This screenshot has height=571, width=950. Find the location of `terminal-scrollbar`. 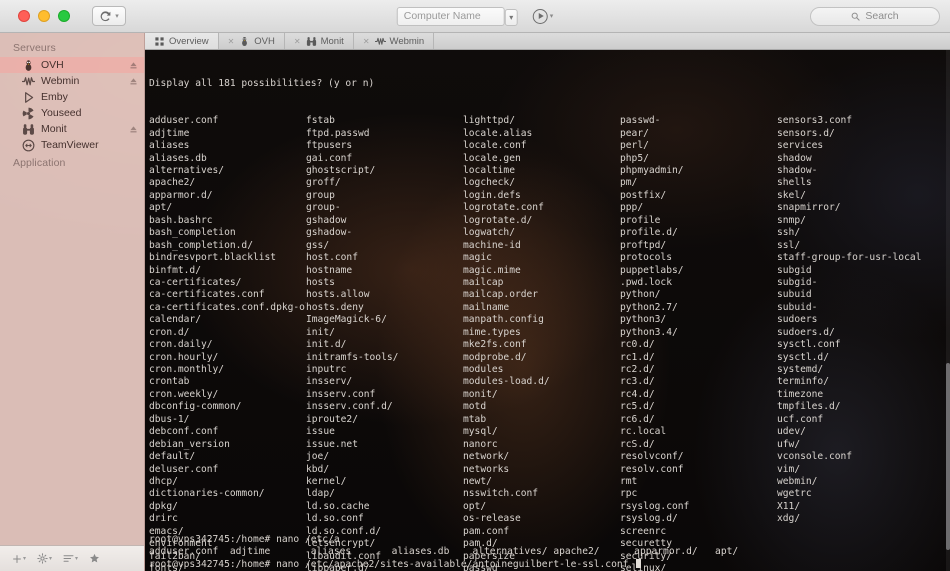

terminal-scrollbar is located at coordinates (948, 310).